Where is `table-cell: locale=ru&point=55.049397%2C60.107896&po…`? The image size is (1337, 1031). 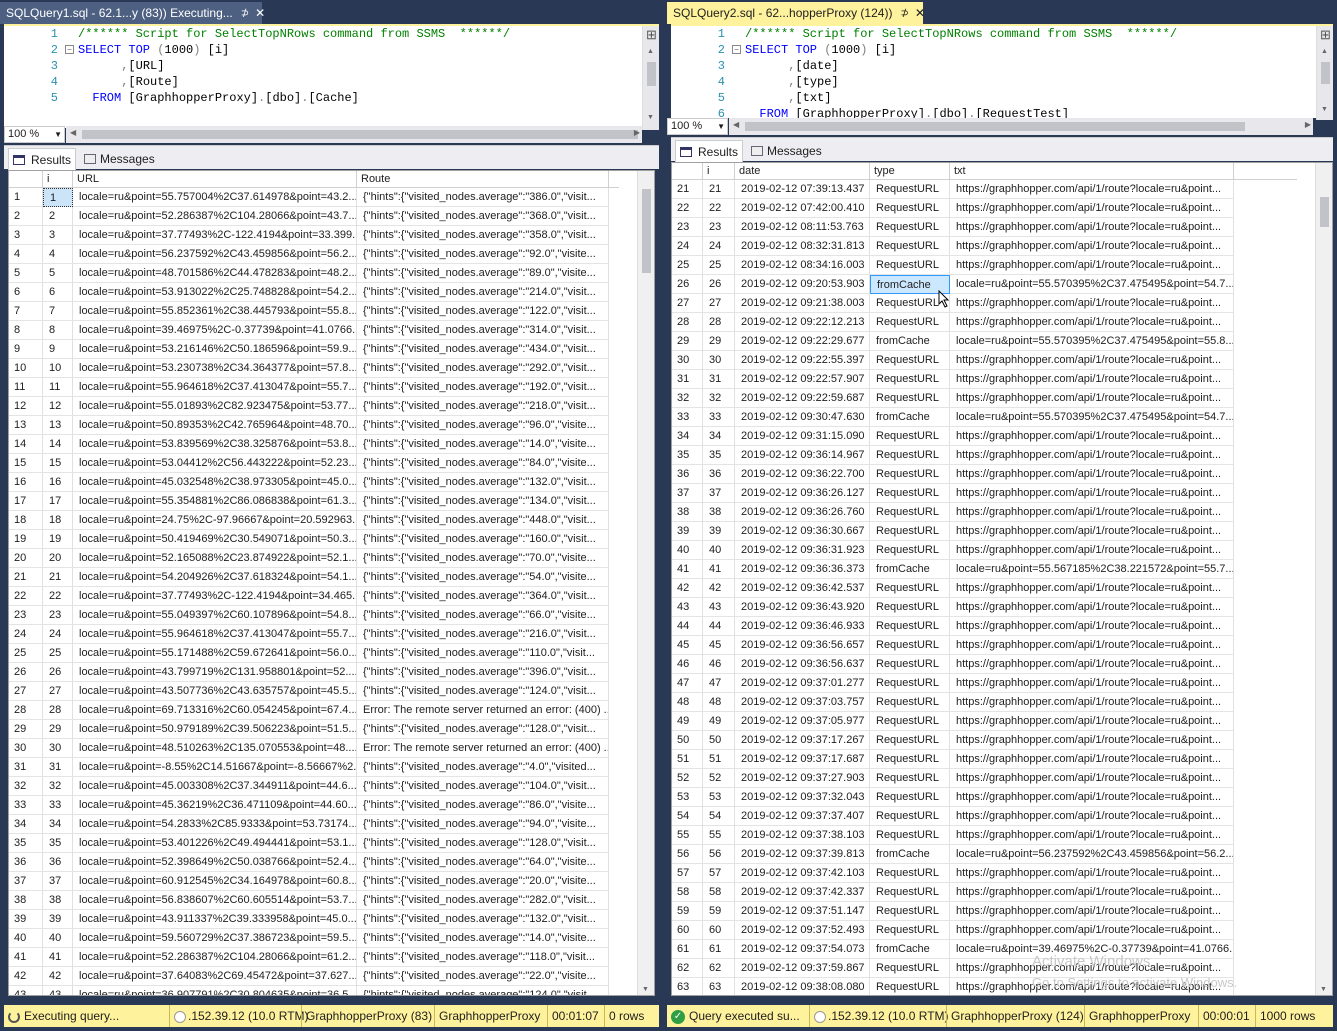 table-cell: locale=ru&point=55.049397%2C60.107896&po… is located at coordinates (215, 615).